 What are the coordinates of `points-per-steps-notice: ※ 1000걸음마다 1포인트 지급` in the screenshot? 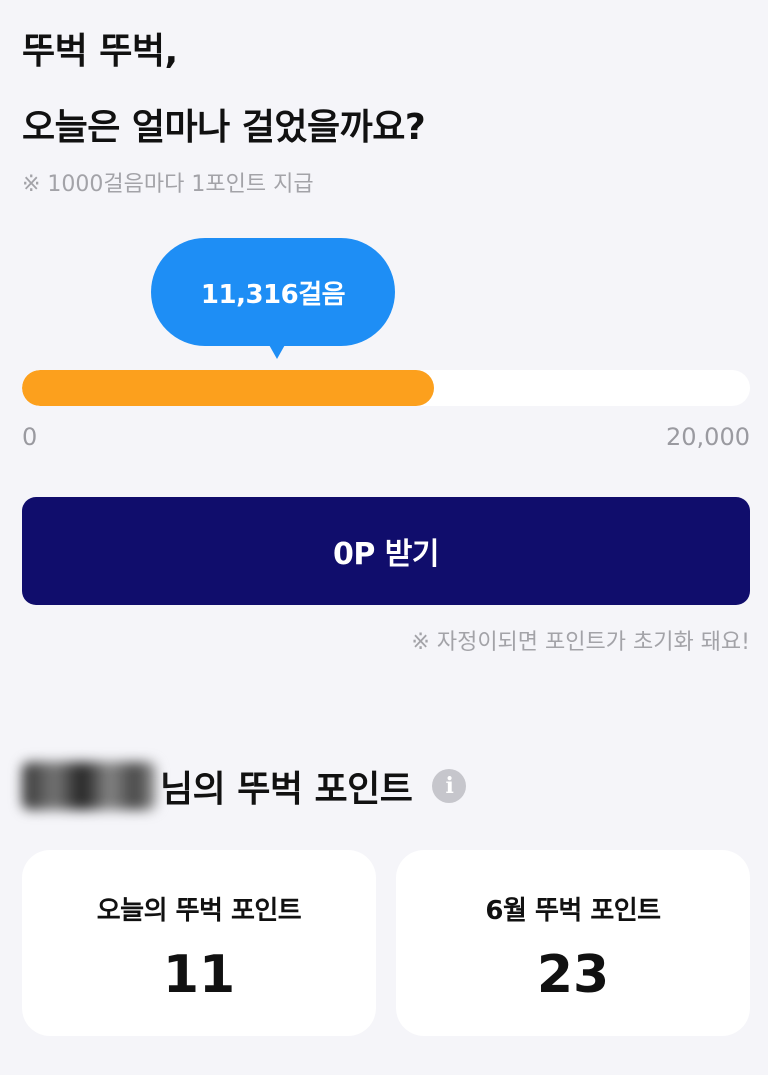 It's located at (168, 184).